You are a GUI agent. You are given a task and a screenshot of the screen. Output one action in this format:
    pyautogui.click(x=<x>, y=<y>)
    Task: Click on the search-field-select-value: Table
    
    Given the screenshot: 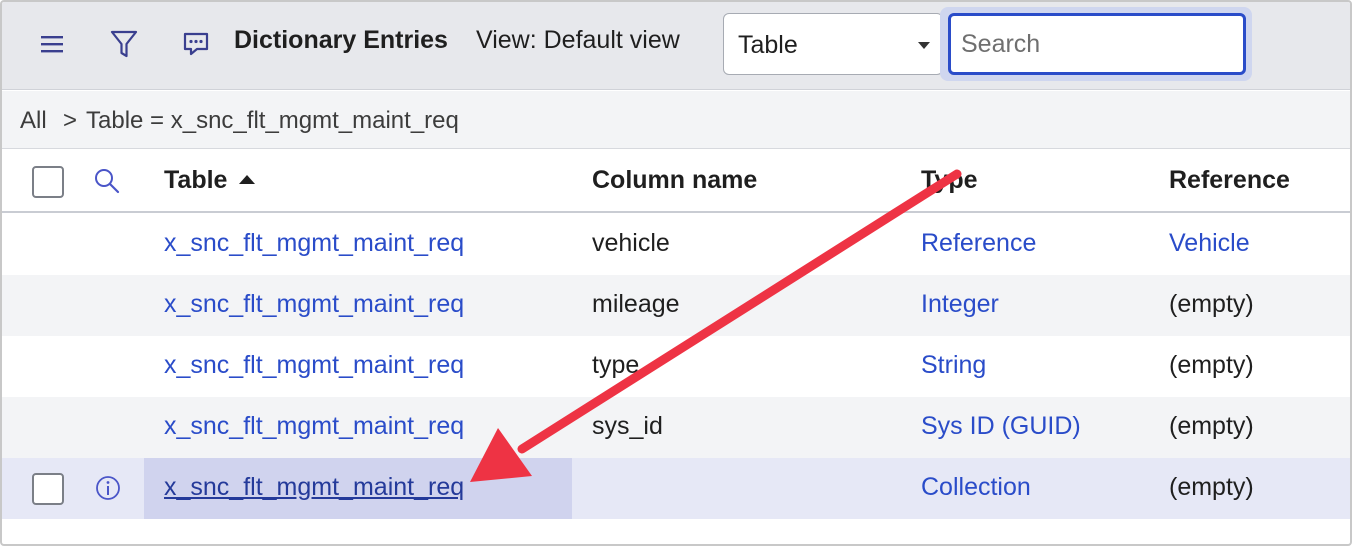 What is the action you would take?
    pyautogui.click(x=768, y=45)
    